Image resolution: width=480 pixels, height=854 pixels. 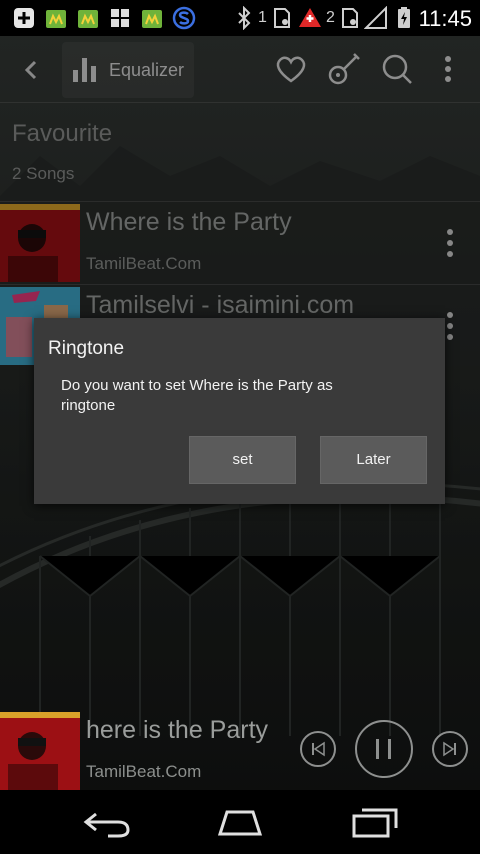 What do you see at coordinates (244, 18) in the screenshot?
I see `bluetooth-icon` at bounding box center [244, 18].